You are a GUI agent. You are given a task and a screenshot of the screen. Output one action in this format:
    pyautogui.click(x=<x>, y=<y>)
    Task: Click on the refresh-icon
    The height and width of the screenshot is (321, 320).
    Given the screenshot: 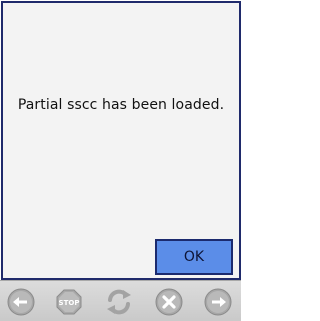 What is the action you would take?
    pyautogui.click(x=119, y=302)
    